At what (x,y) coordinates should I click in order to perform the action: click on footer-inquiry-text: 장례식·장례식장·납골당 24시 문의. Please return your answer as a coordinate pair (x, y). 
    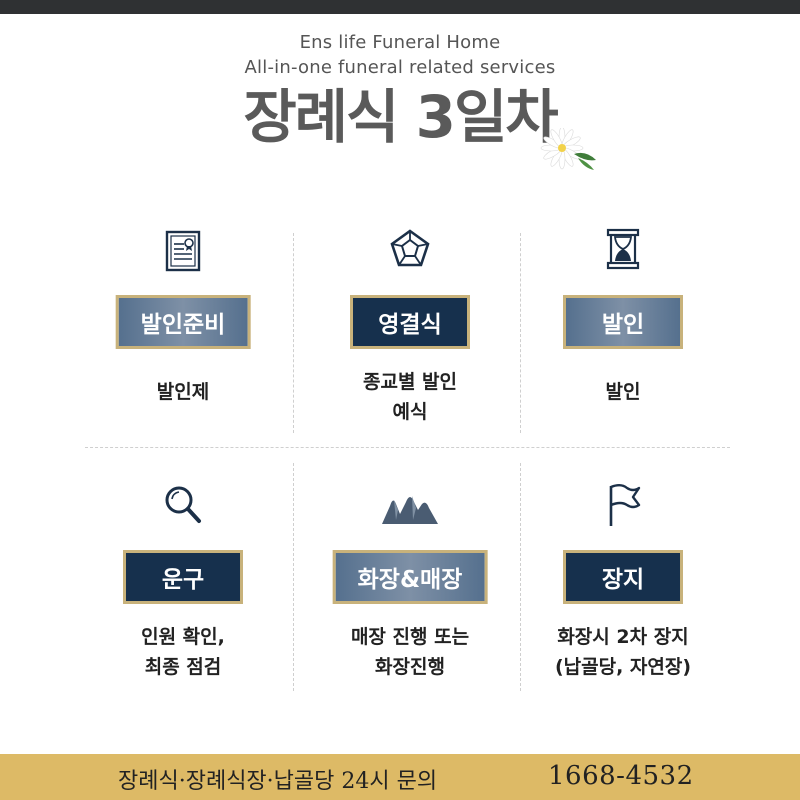
    Looking at the image, I should click on (278, 781).